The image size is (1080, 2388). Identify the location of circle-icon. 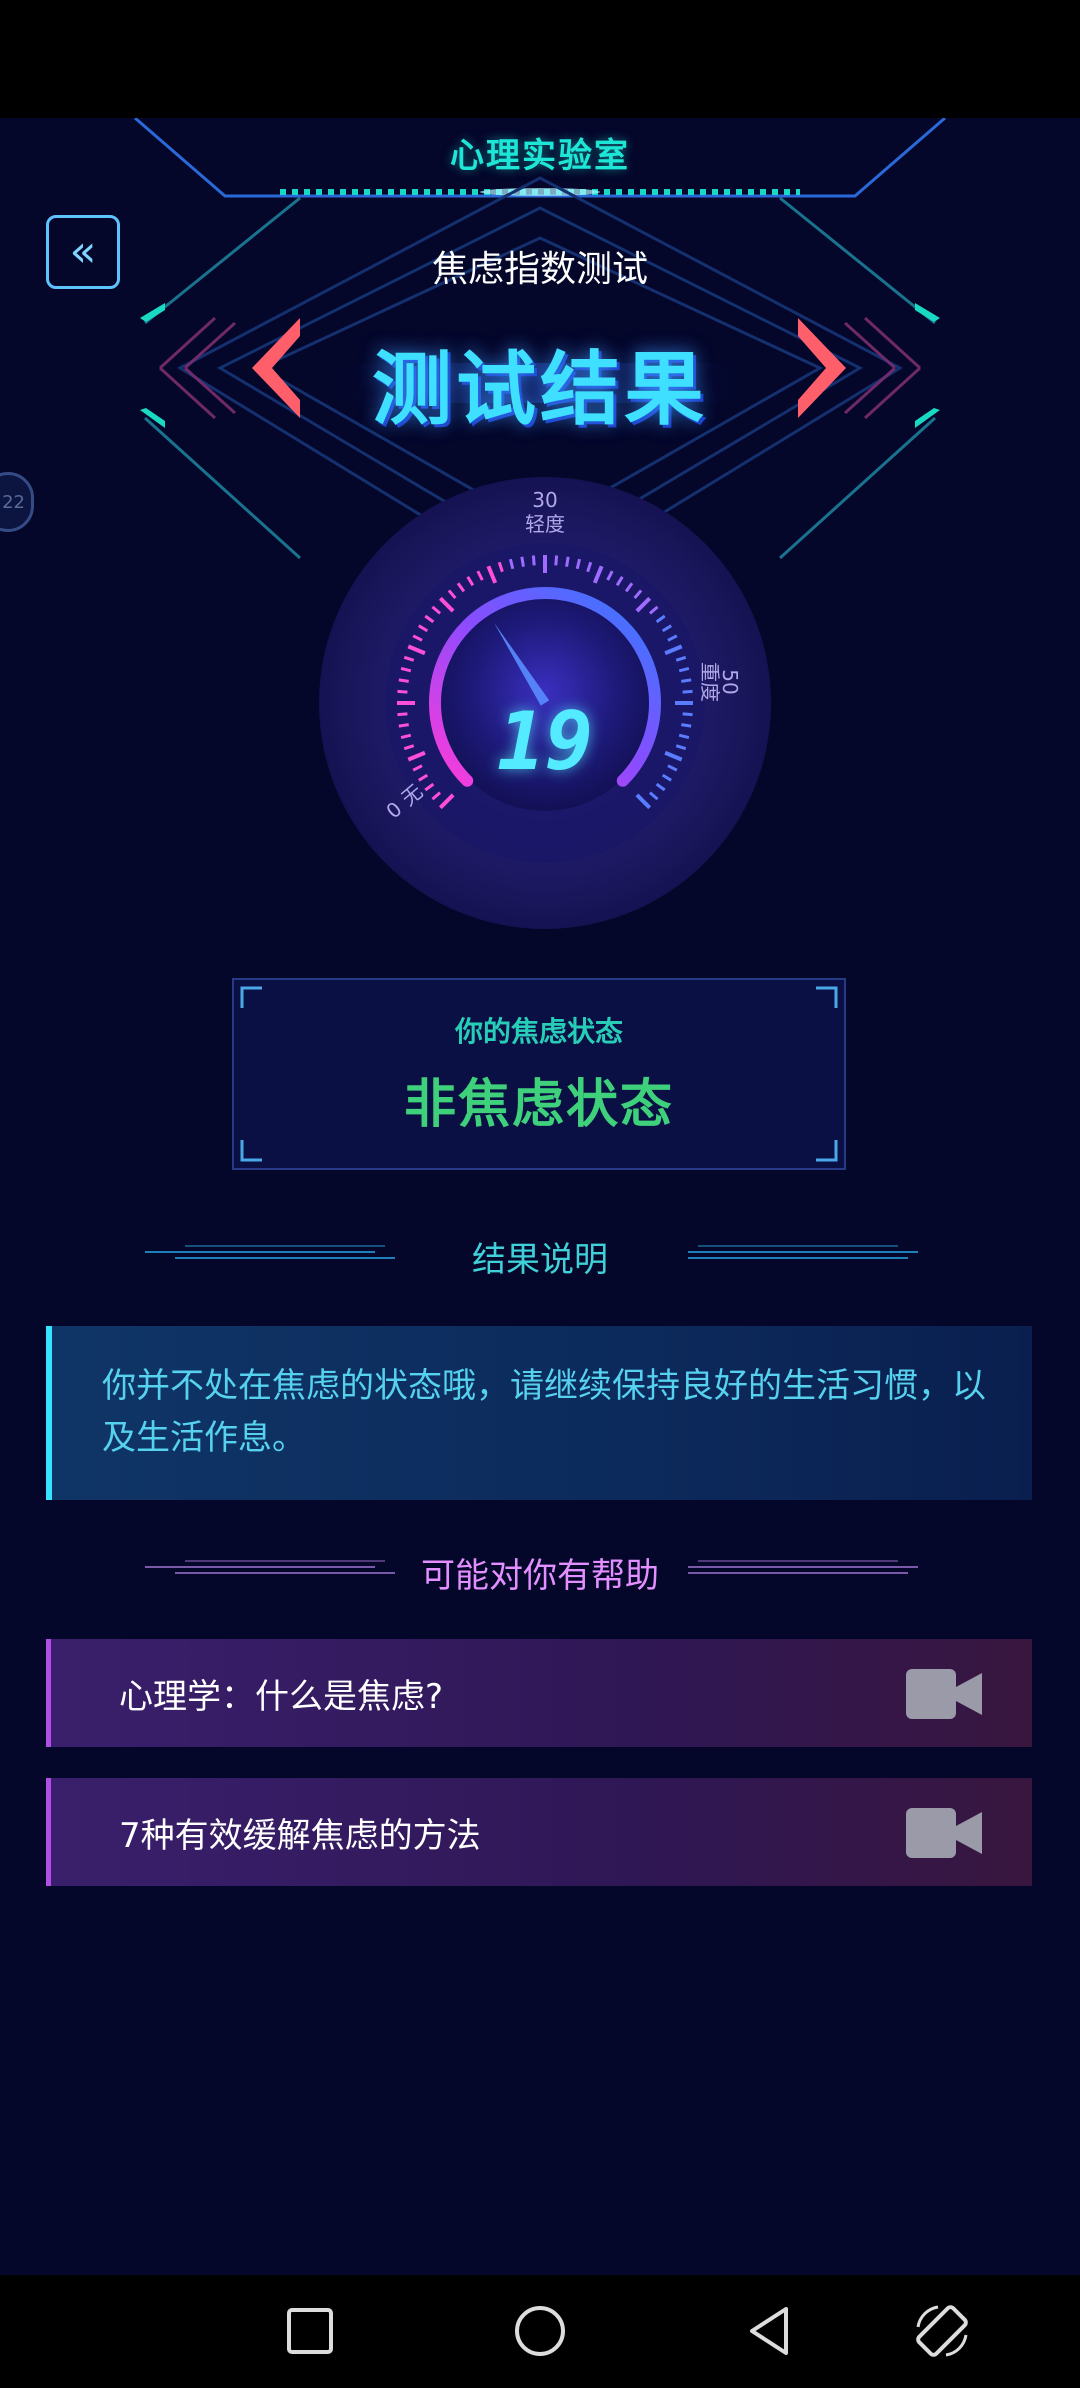
(540, 2331).